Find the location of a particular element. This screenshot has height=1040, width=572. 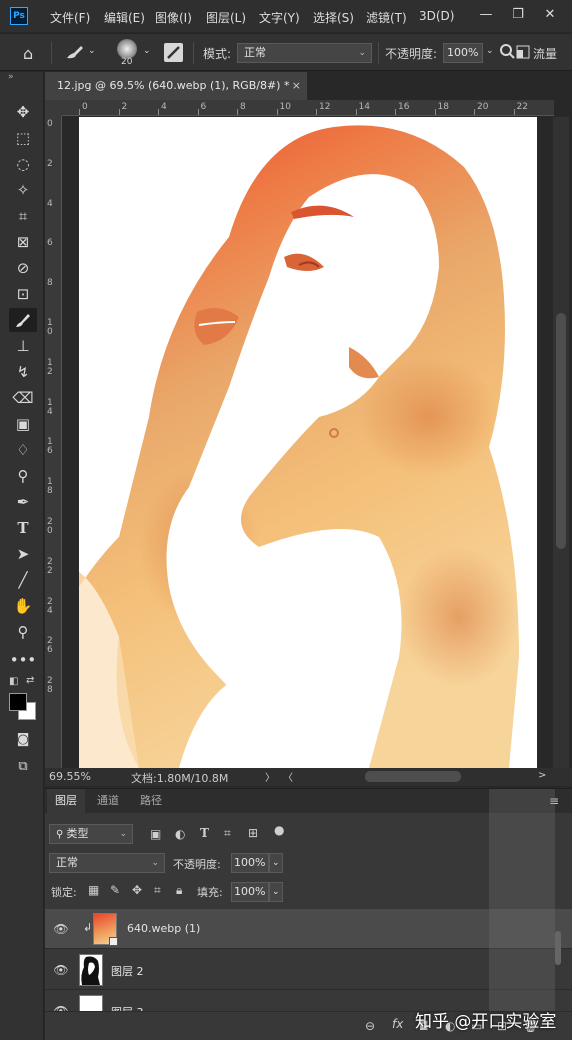

healing-brush-tool-icon: ⊡ is located at coordinates (23, 294).